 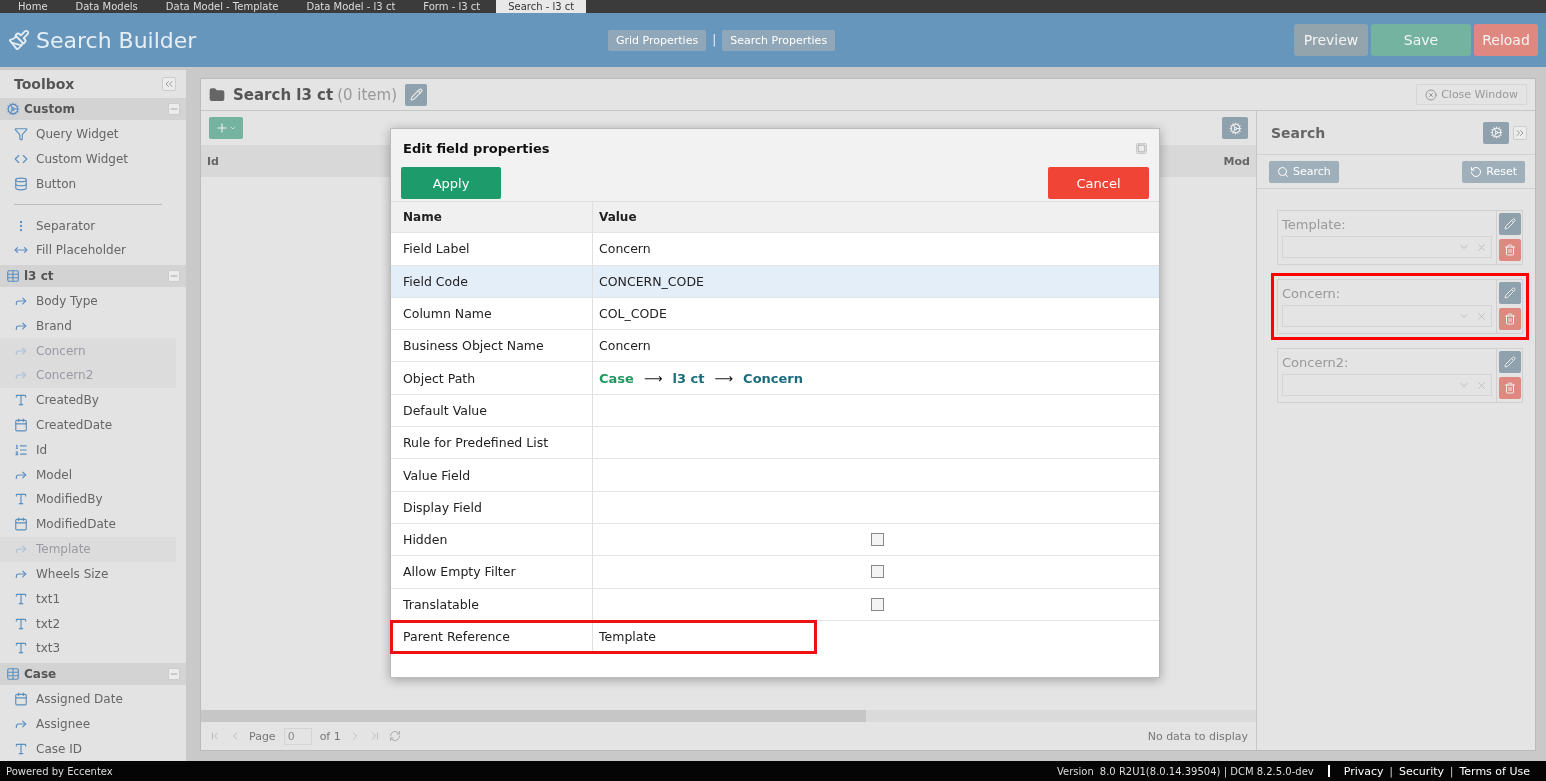 What do you see at coordinates (213, 161) in the screenshot?
I see `column-header: Id` at bounding box center [213, 161].